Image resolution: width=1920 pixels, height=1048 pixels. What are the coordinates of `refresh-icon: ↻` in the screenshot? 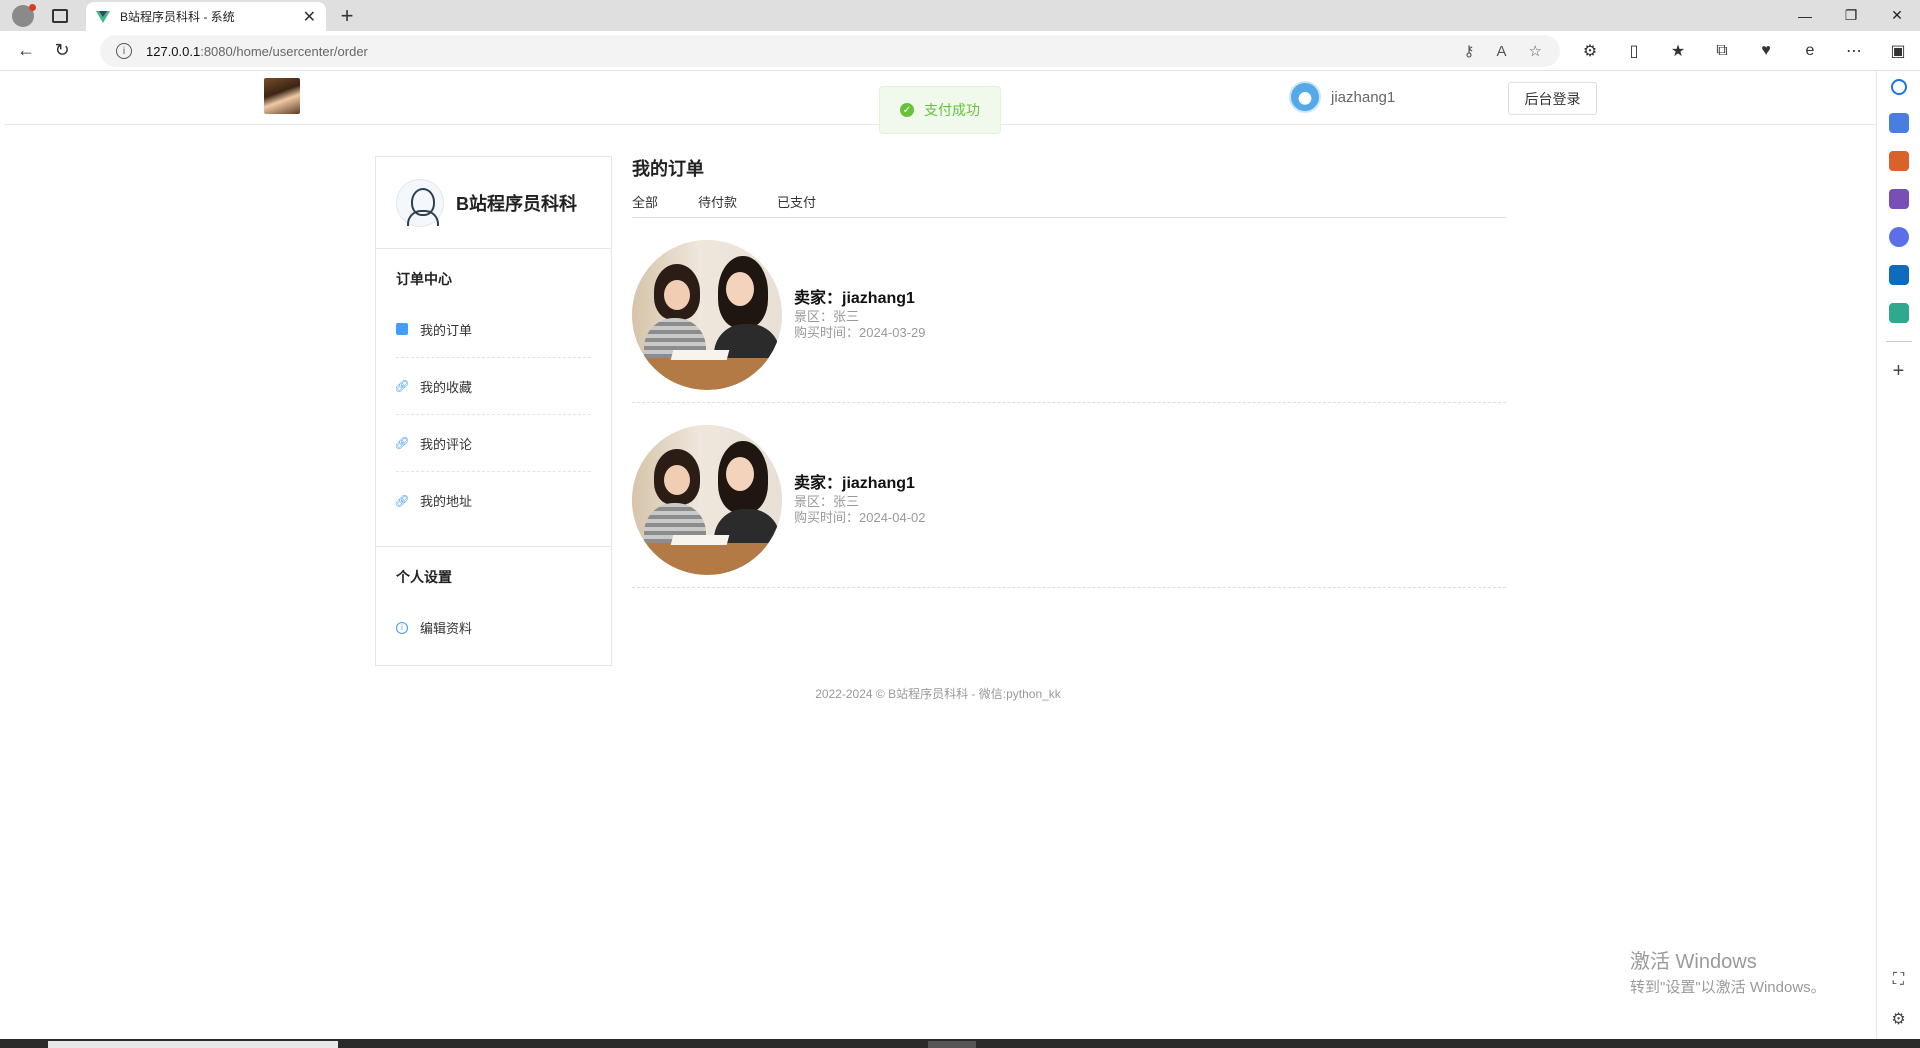 It's located at (62, 51).